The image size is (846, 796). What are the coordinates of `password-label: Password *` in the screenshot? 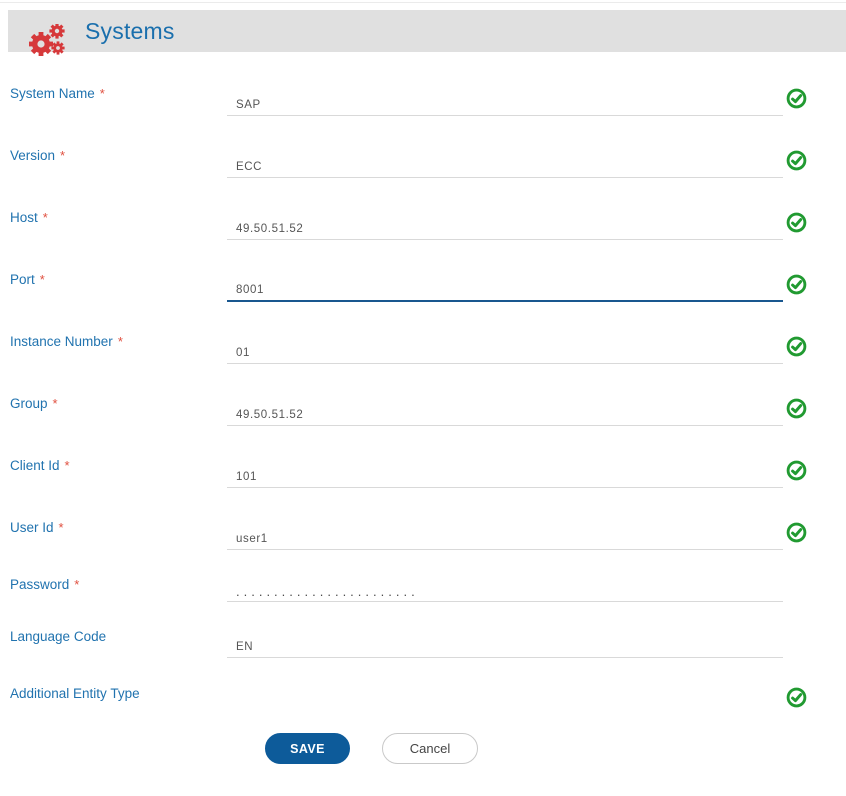 It's located at (45, 584).